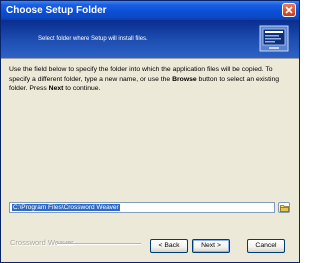  Describe the element at coordinates (56, 88) in the screenshot. I see `instructions-next-word: Next` at that location.